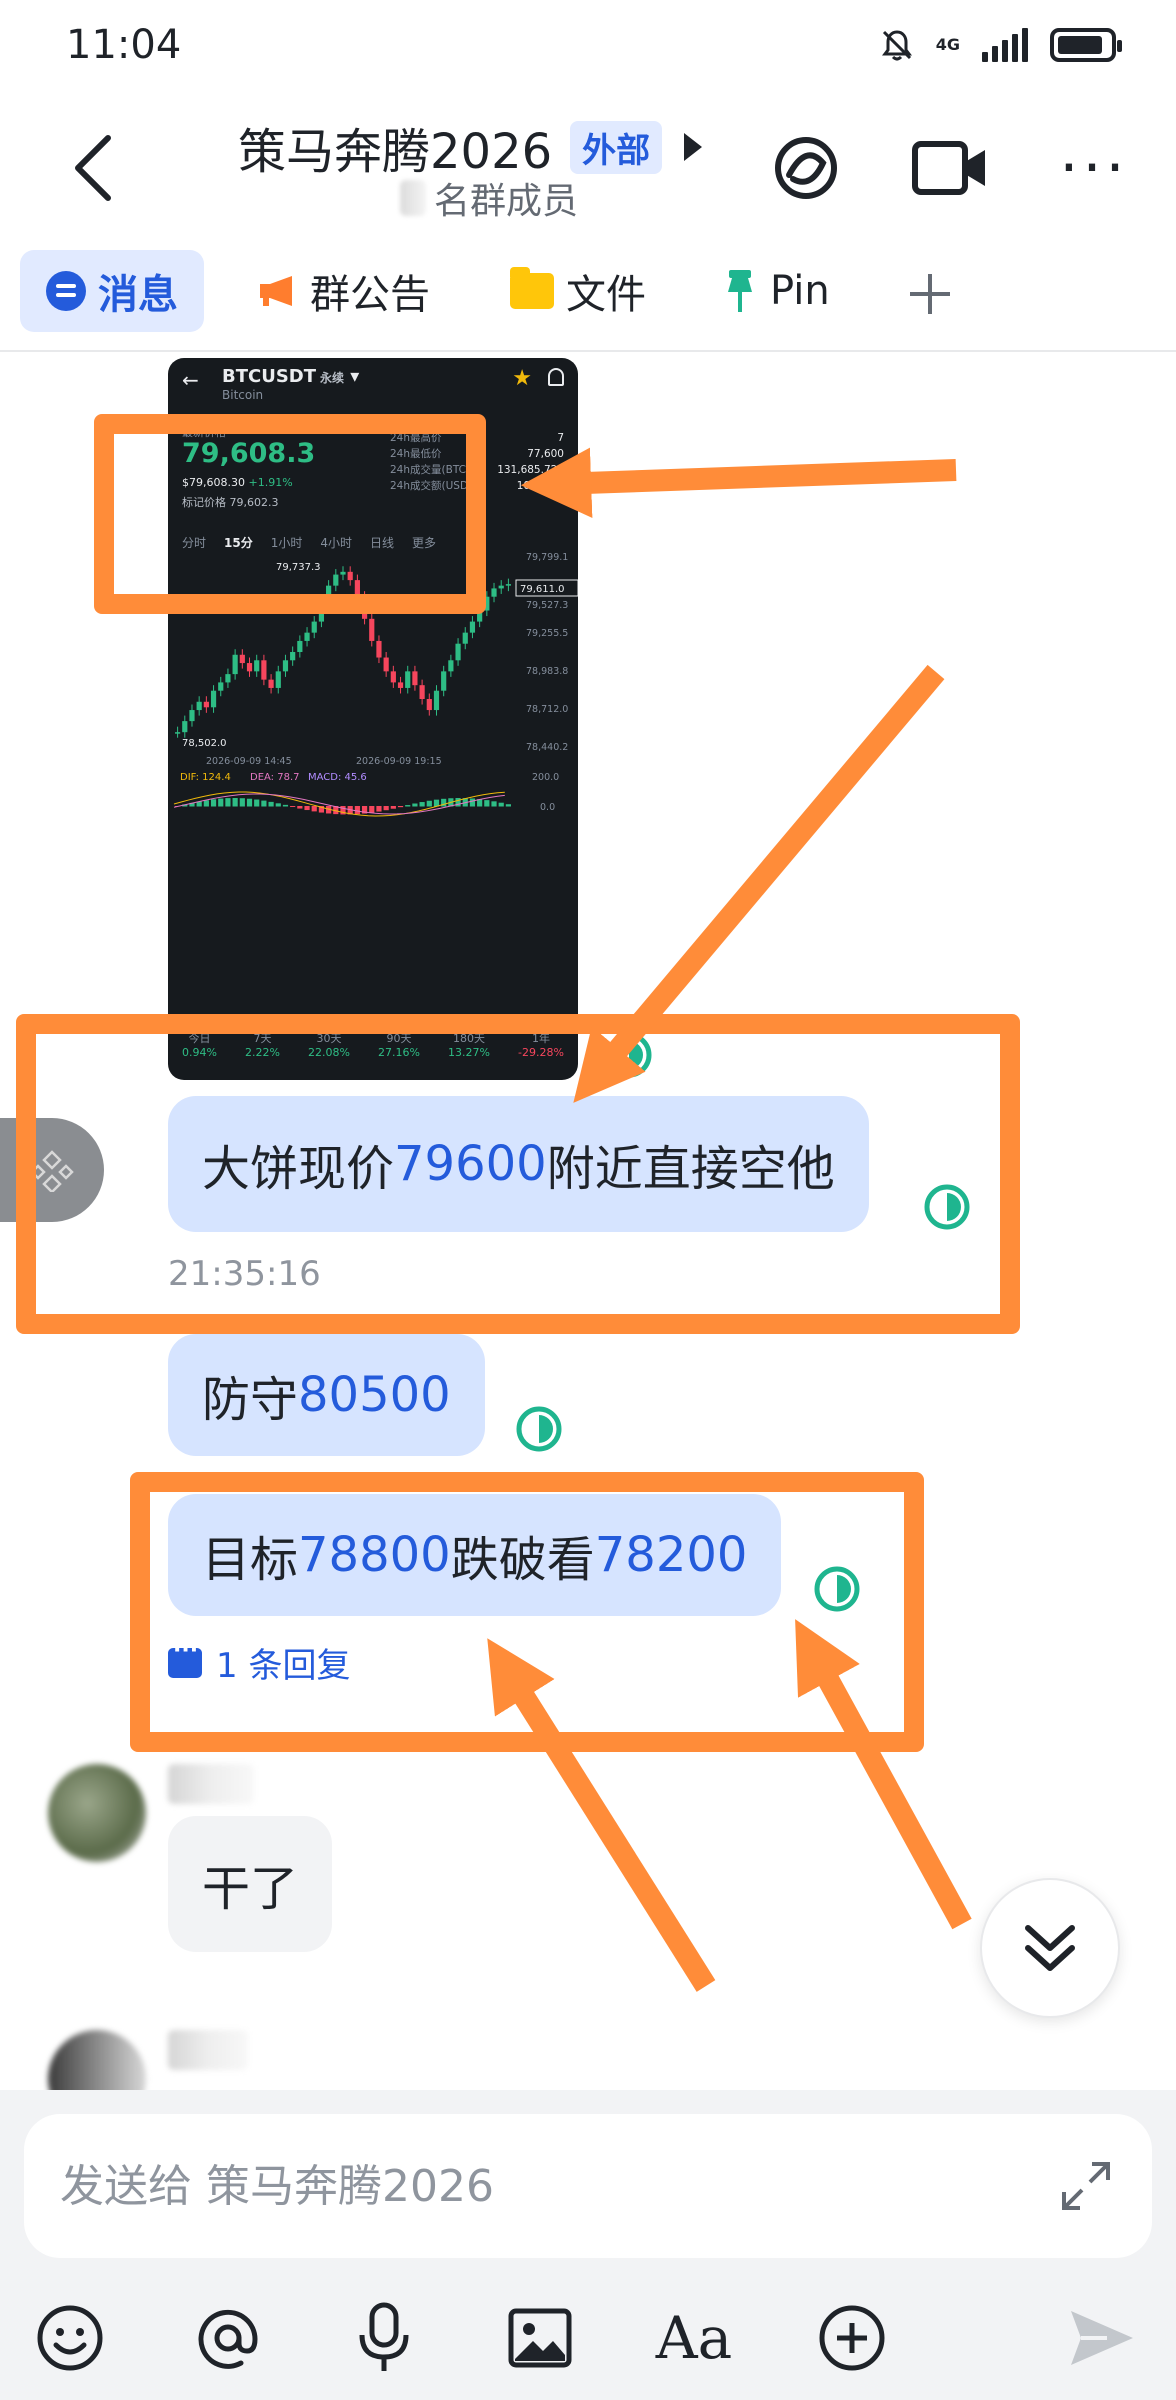 This screenshot has height=2400, width=1176. Describe the element at coordinates (269, 376) in the screenshot. I see `pair-name: BTCUSDT` at that location.